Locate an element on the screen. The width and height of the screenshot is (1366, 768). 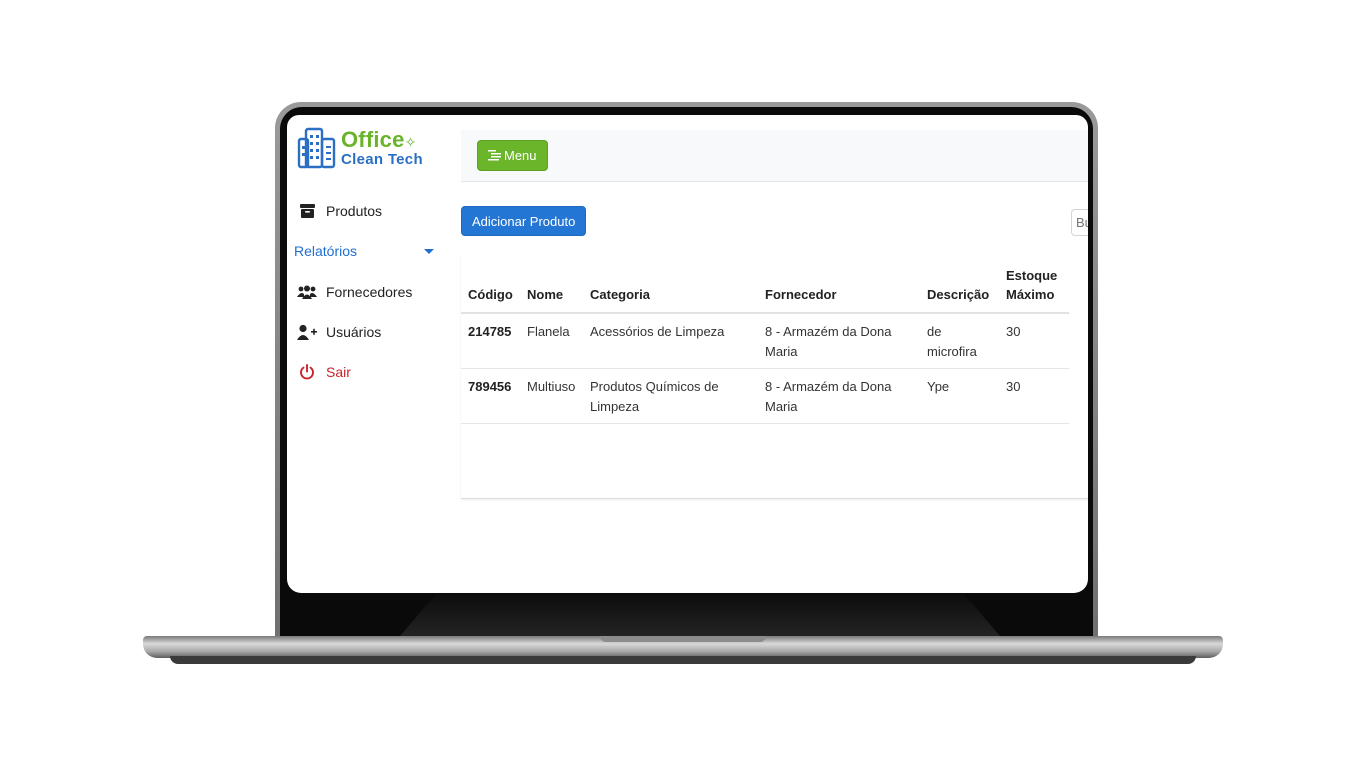
archive-icon is located at coordinates (307, 211).